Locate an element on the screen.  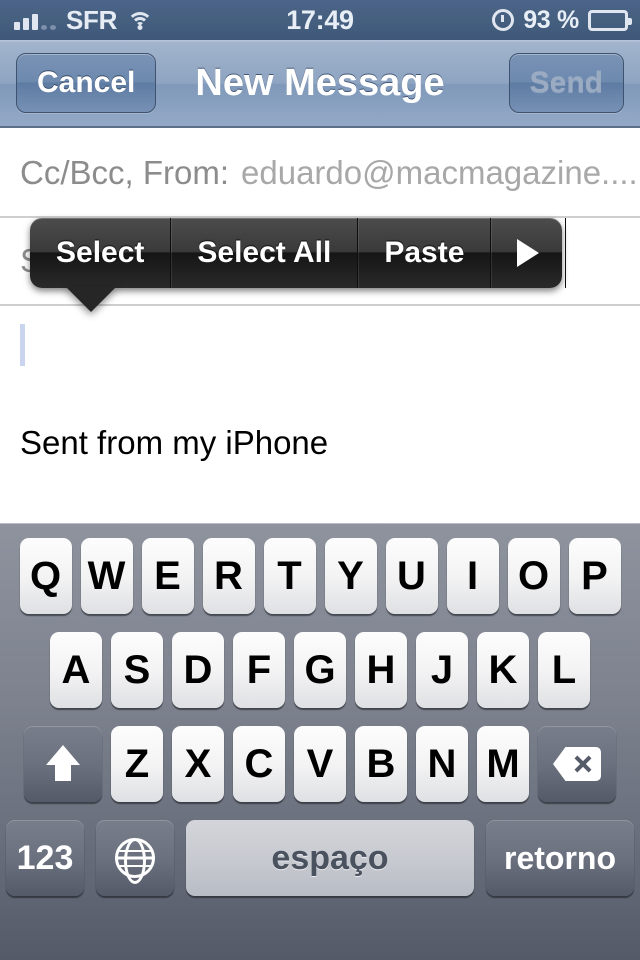
keyboard-row-1: Q W E R T Y U I O P is located at coordinates (320, 576).